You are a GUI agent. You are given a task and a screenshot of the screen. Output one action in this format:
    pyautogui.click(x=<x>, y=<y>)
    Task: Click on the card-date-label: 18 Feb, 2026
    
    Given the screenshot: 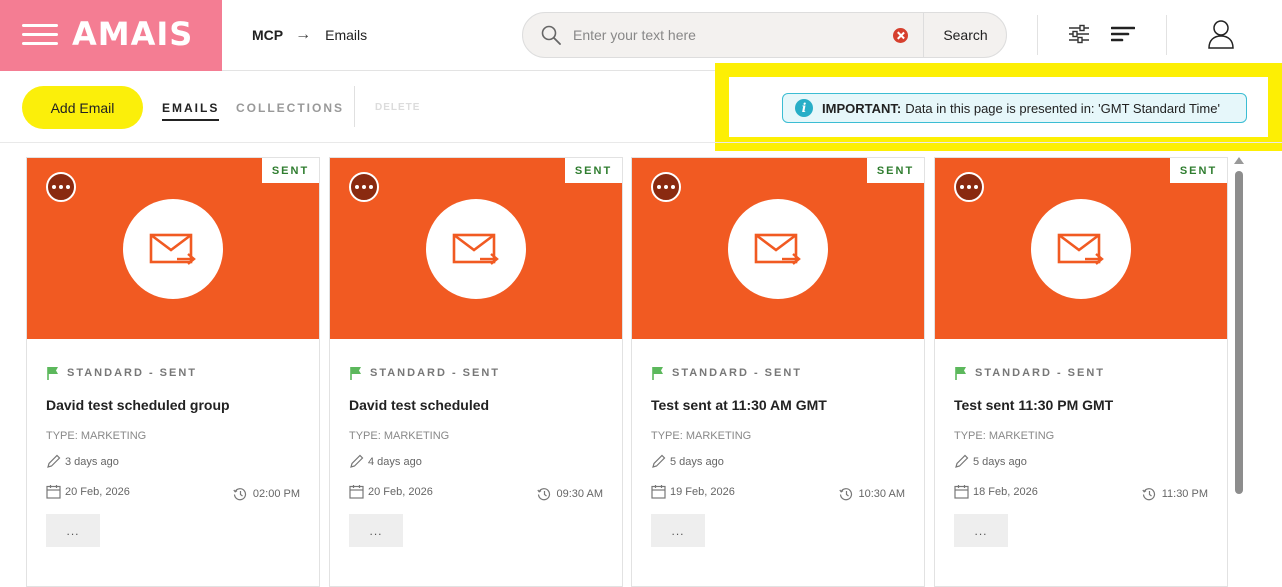 What is the action you would take?
    pyautogui.click(x=1005, y=491)
    